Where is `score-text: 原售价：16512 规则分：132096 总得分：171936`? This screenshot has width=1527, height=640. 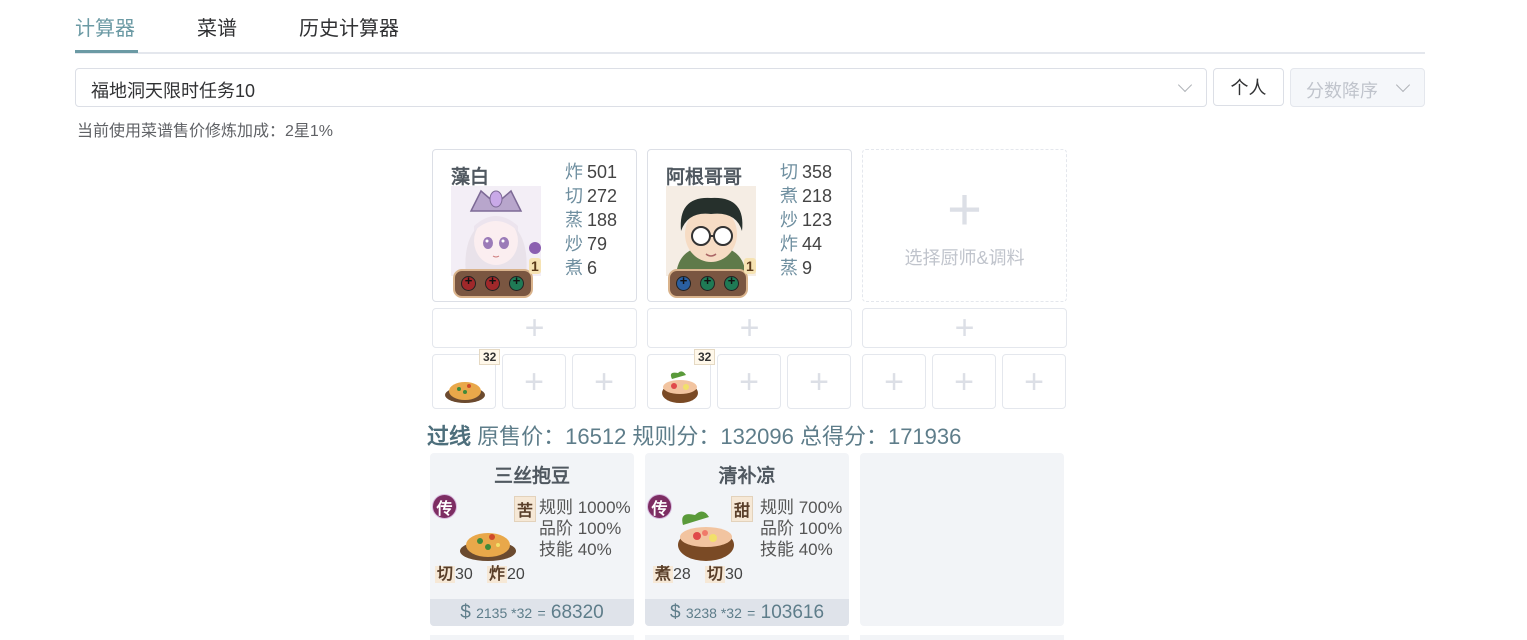 score-text: 原售价：16512 规则分：132096 总得分：171936 is located at coordinates (719, 436).